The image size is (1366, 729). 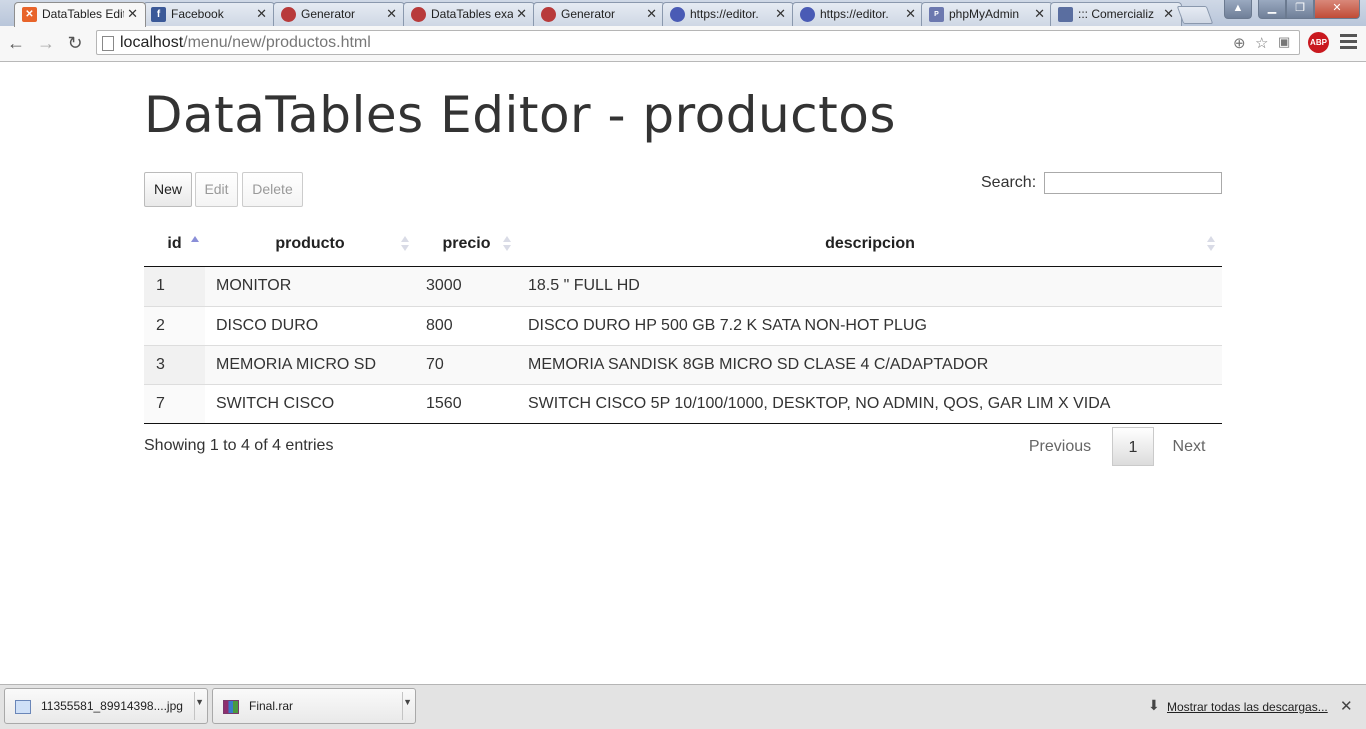 I want to click on tab-title: ::: Comercializ, so click(x=1116, y=14).